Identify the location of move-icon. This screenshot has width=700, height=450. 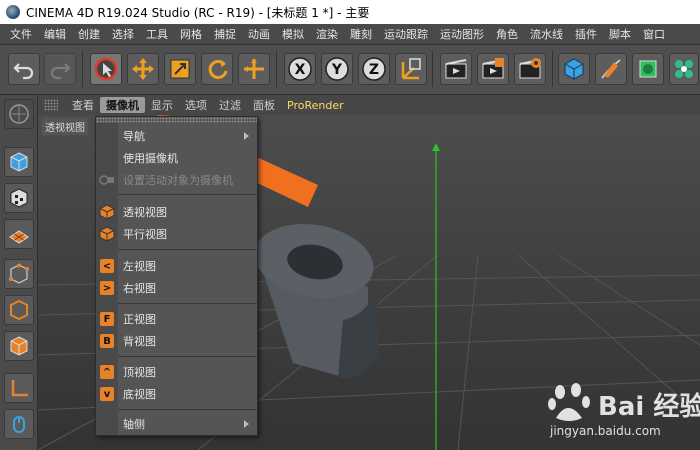
(143, 69).